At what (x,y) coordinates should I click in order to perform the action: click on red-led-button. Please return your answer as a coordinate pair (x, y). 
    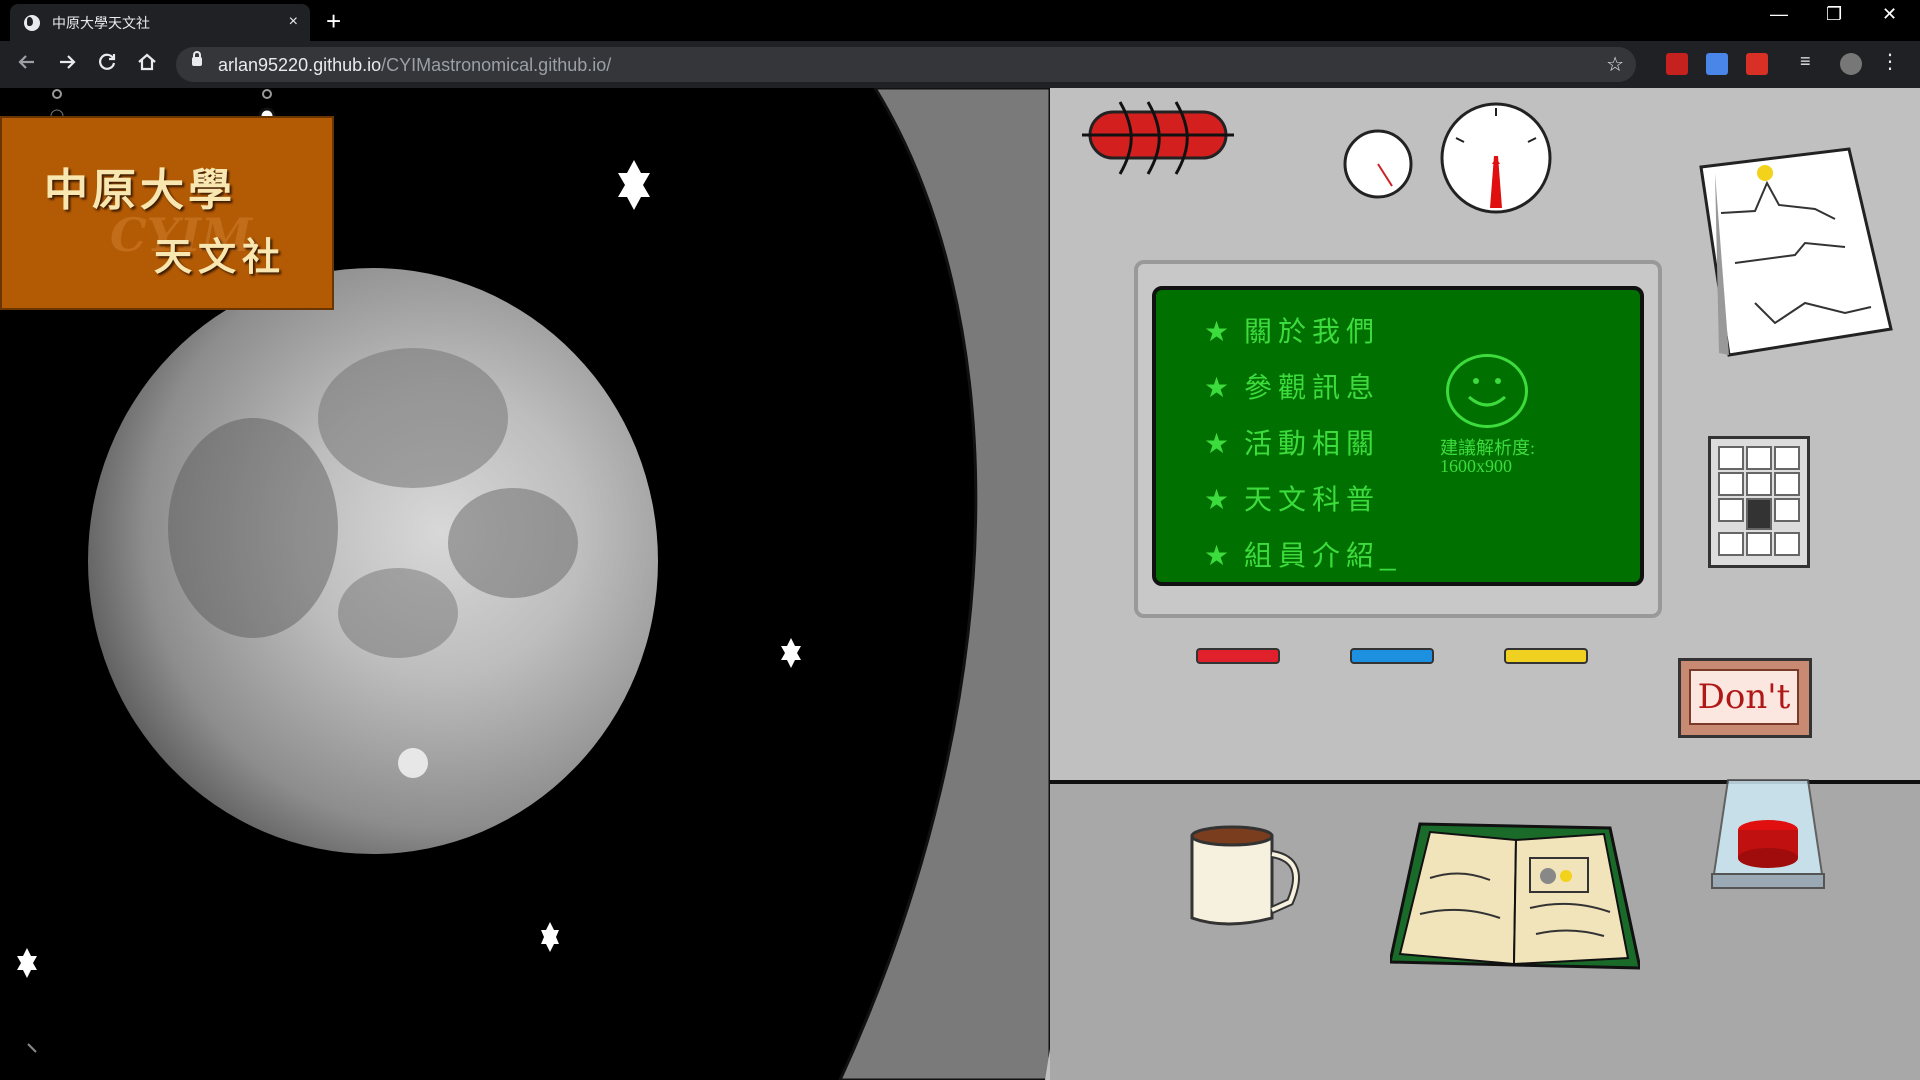
    Looking at the image, I should click on (1238, 656).